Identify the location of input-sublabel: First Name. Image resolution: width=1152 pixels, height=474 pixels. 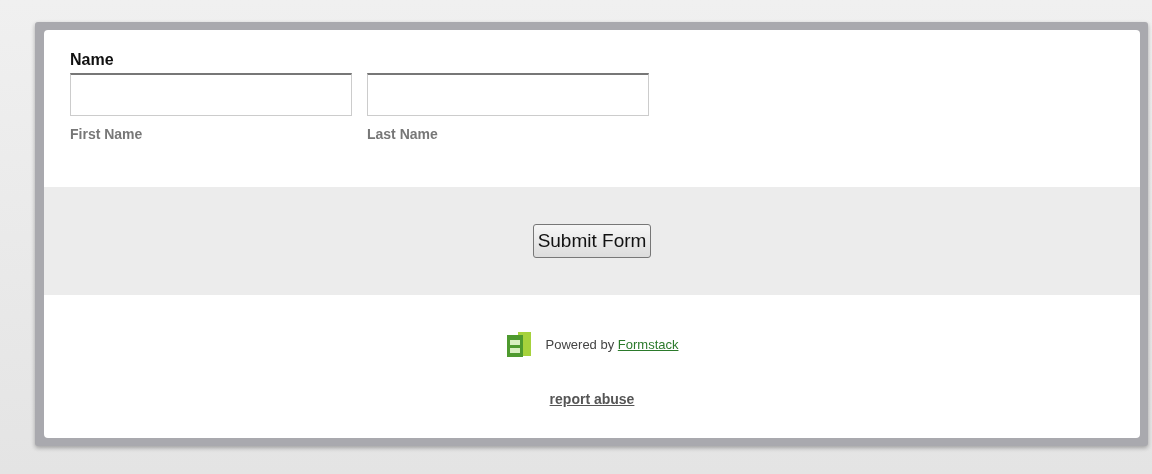
(107, 134).